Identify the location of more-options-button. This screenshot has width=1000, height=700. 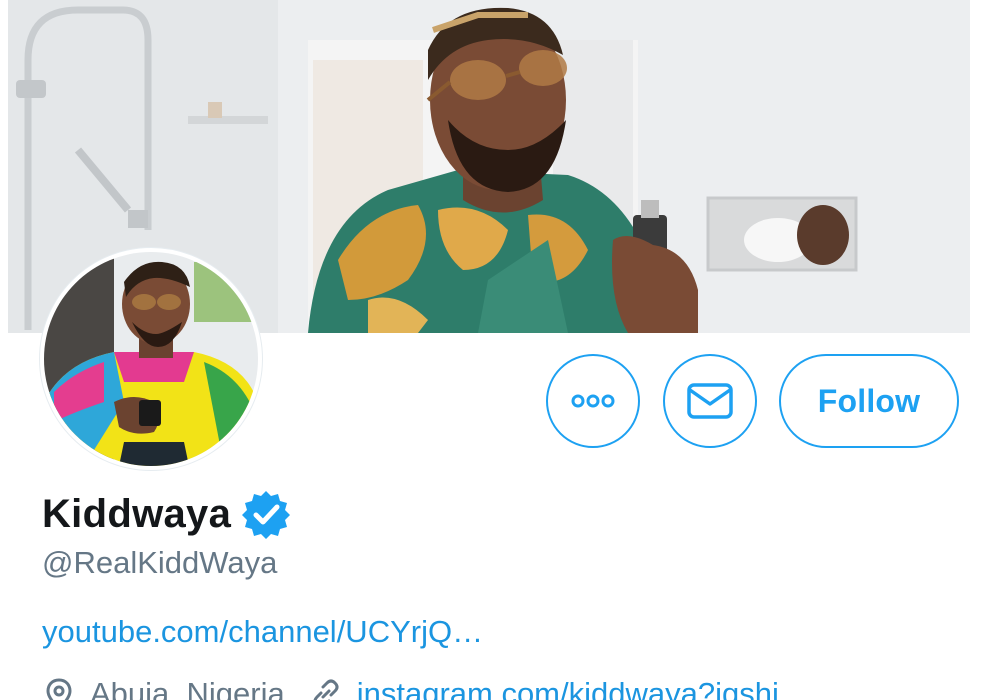
(593, 401).